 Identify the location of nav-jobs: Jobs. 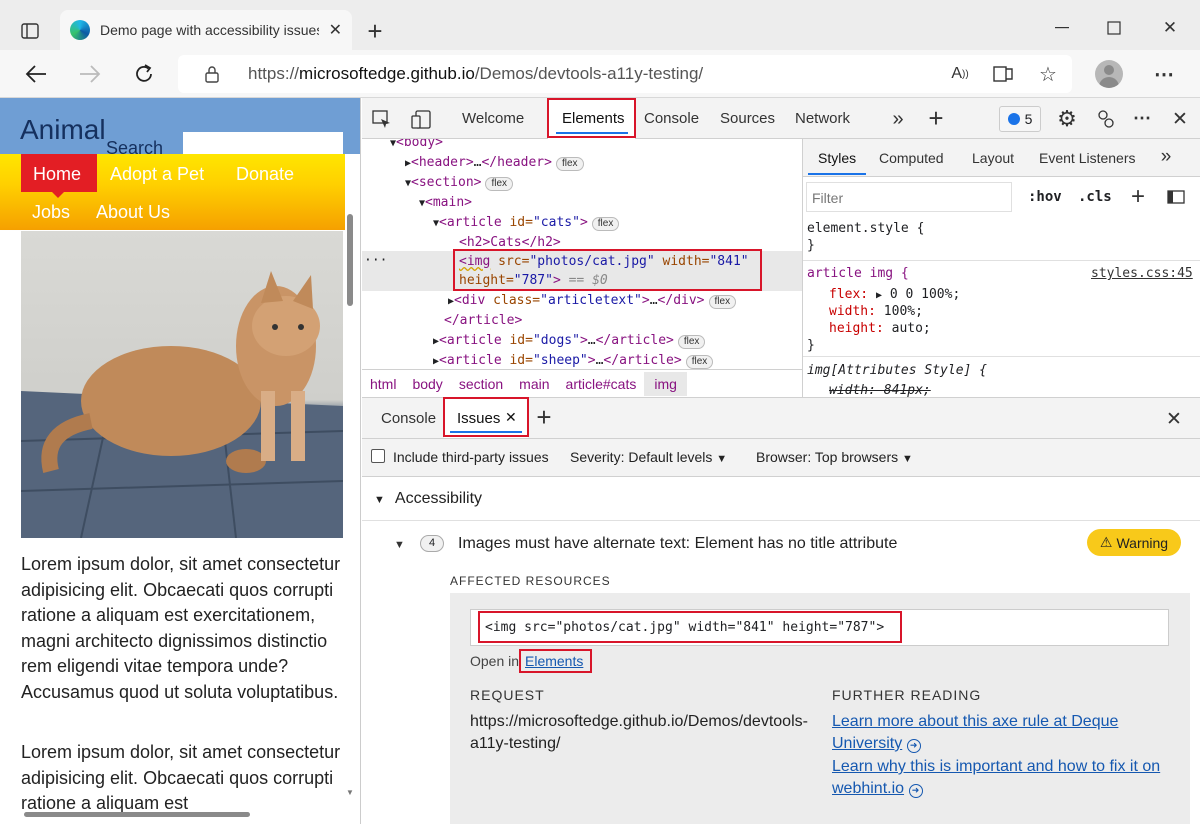
(51, 212).